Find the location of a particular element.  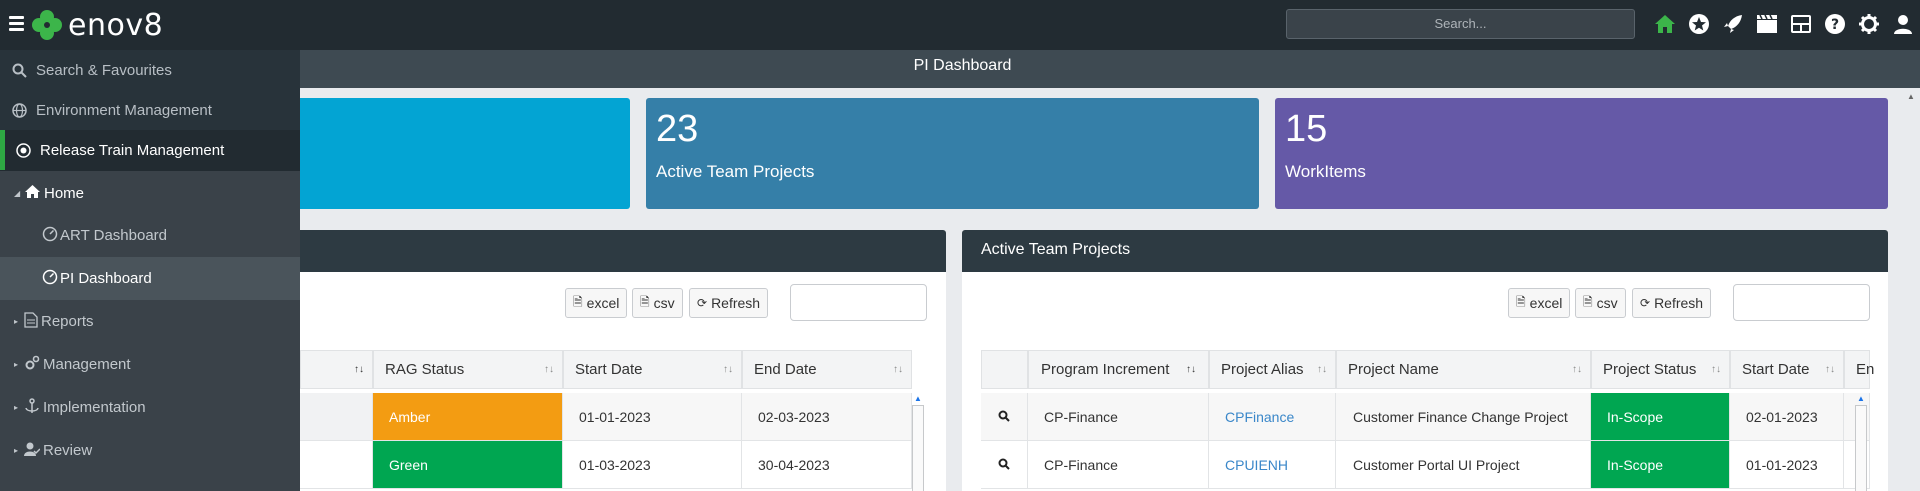

stat-card-value: 15 is located at coordinates (1306, 129).